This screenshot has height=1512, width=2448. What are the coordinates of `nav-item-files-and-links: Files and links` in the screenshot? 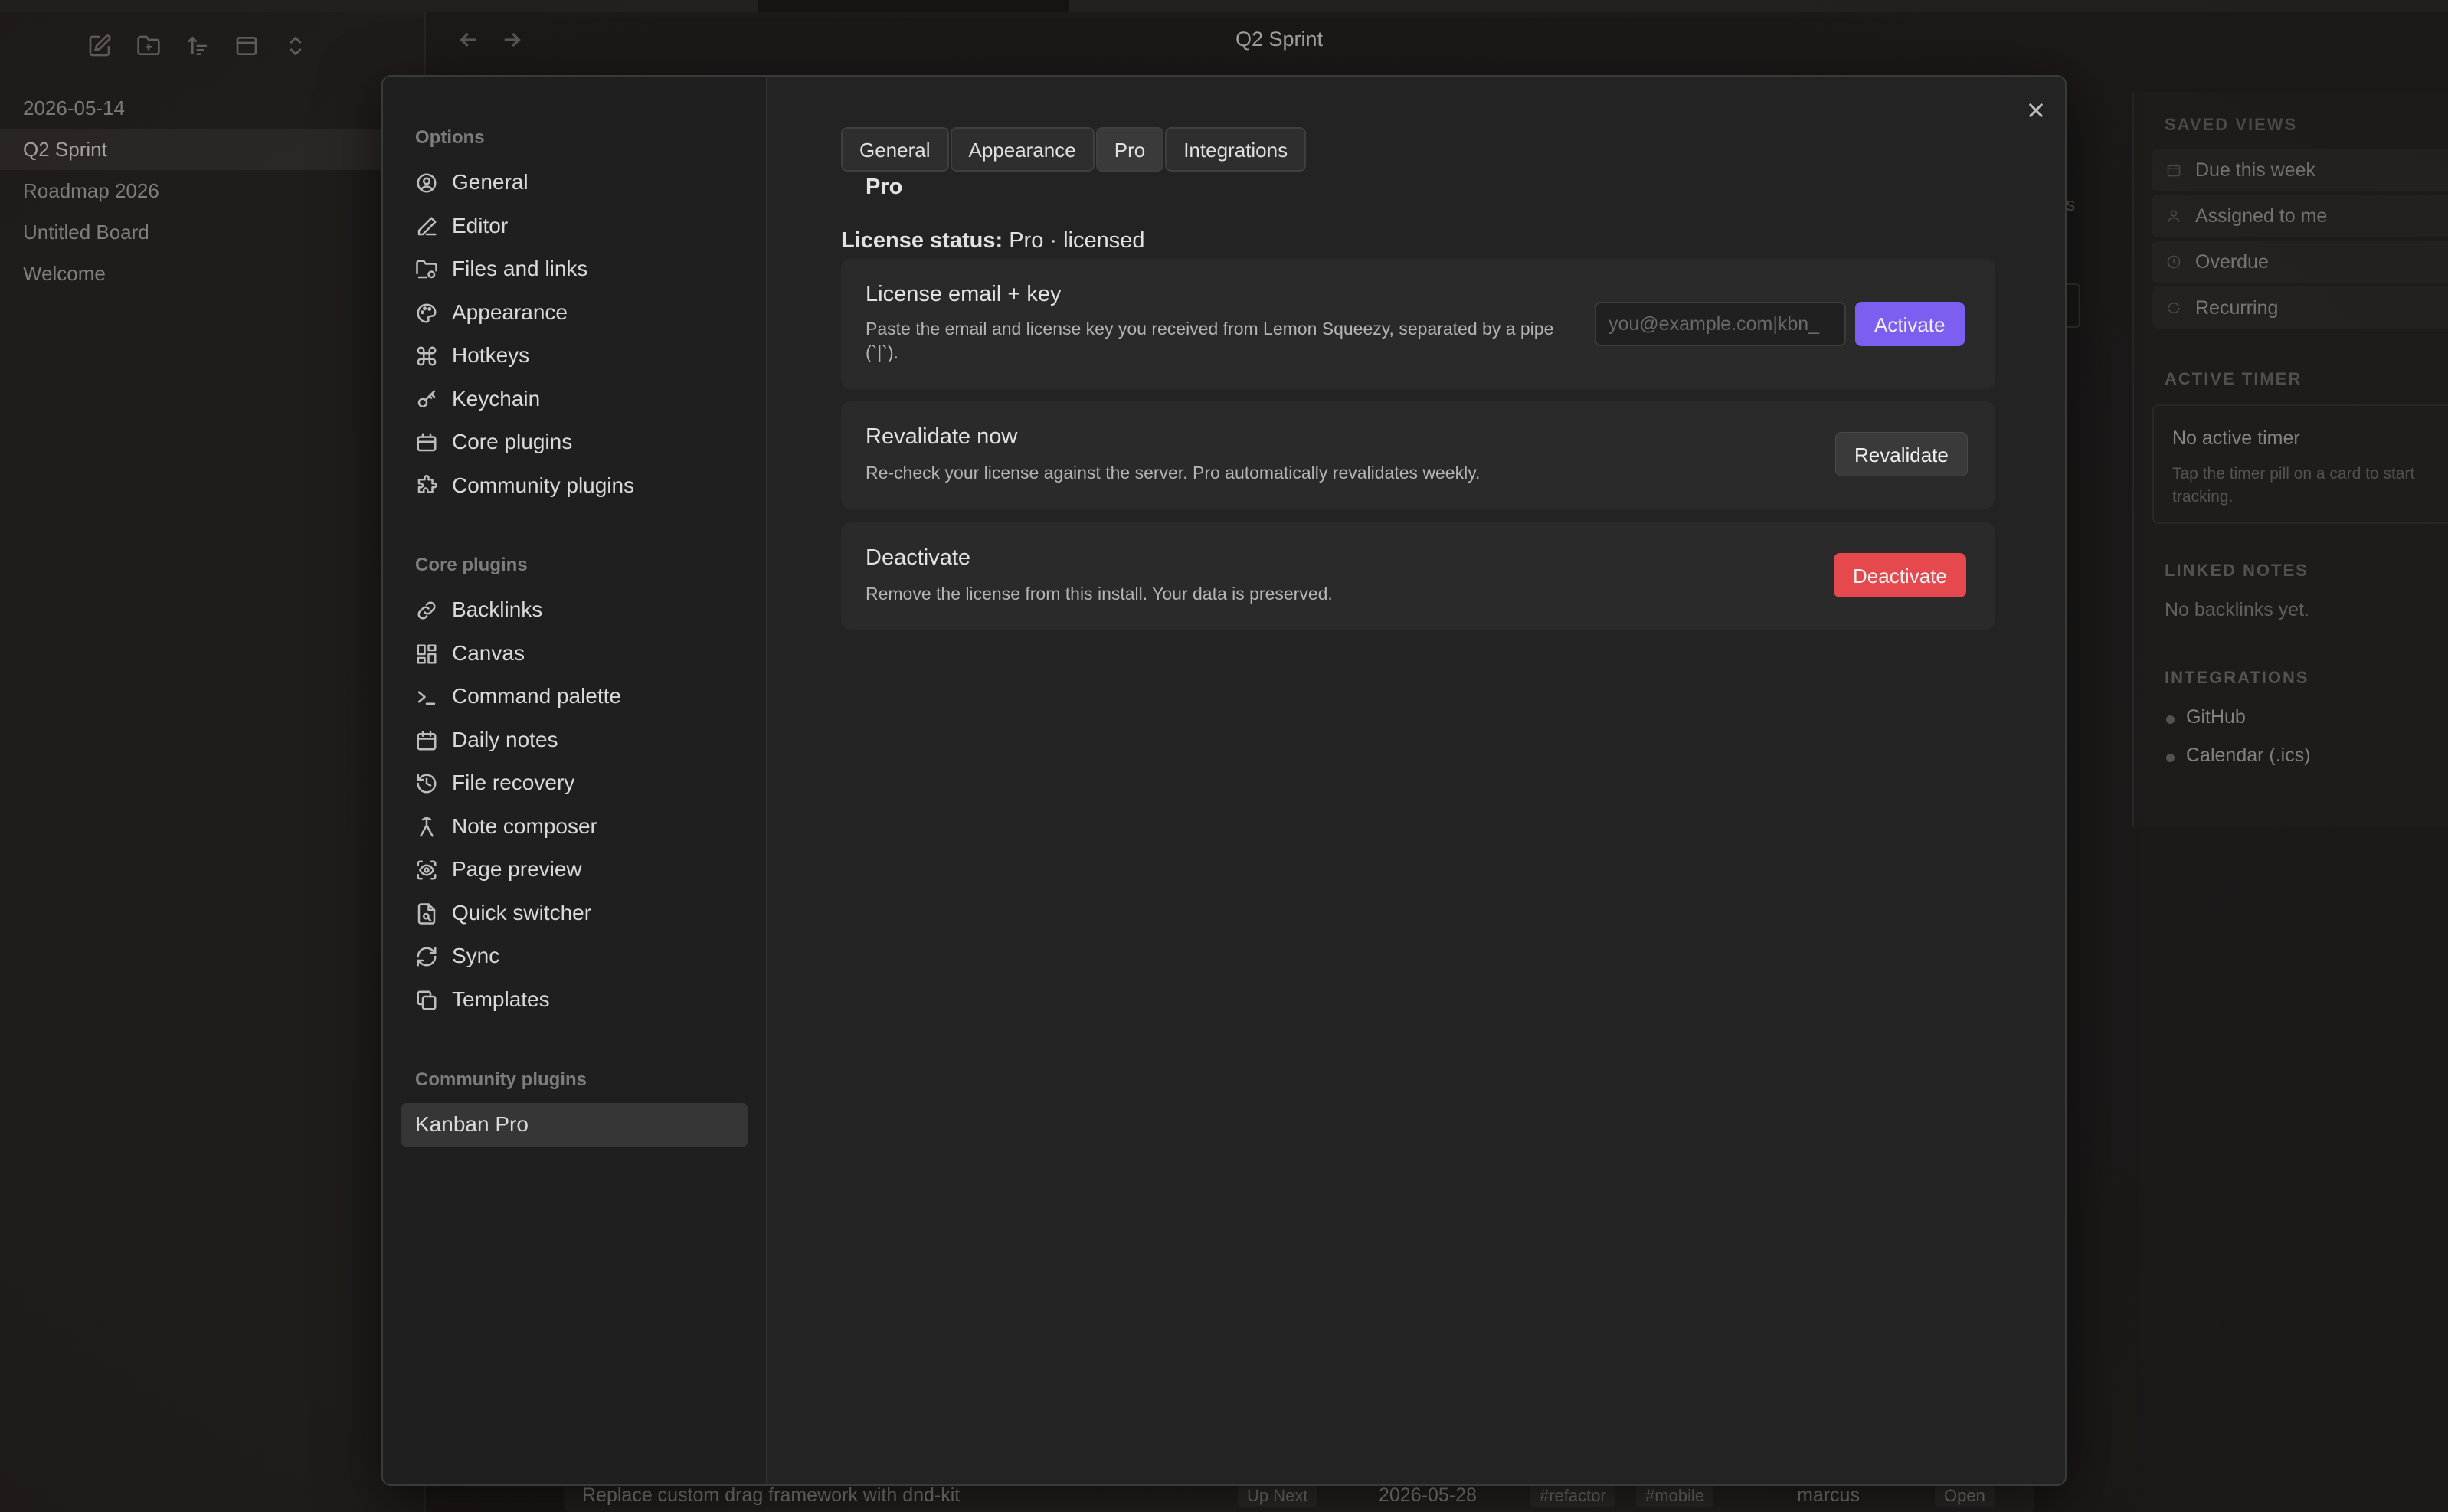 It's located at (574, 269).